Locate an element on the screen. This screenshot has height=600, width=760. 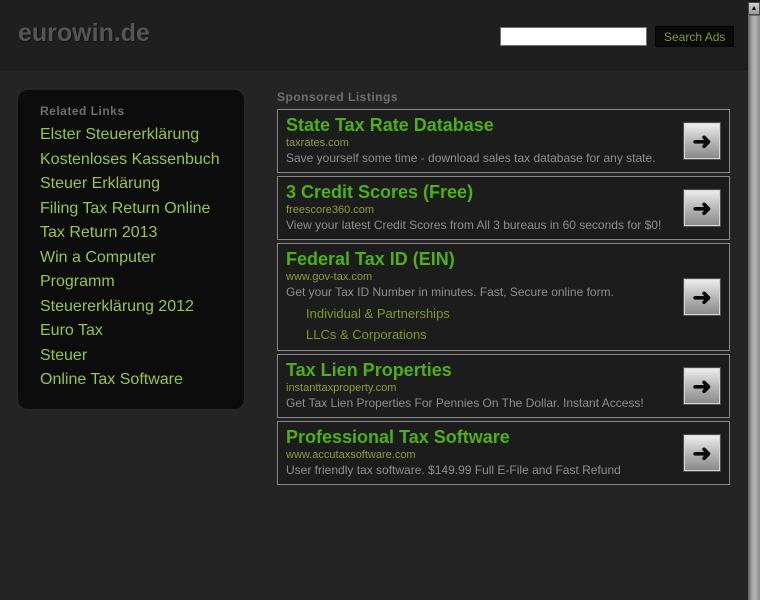
site-logo: eurowin.de is located at coordinates (84, 33).